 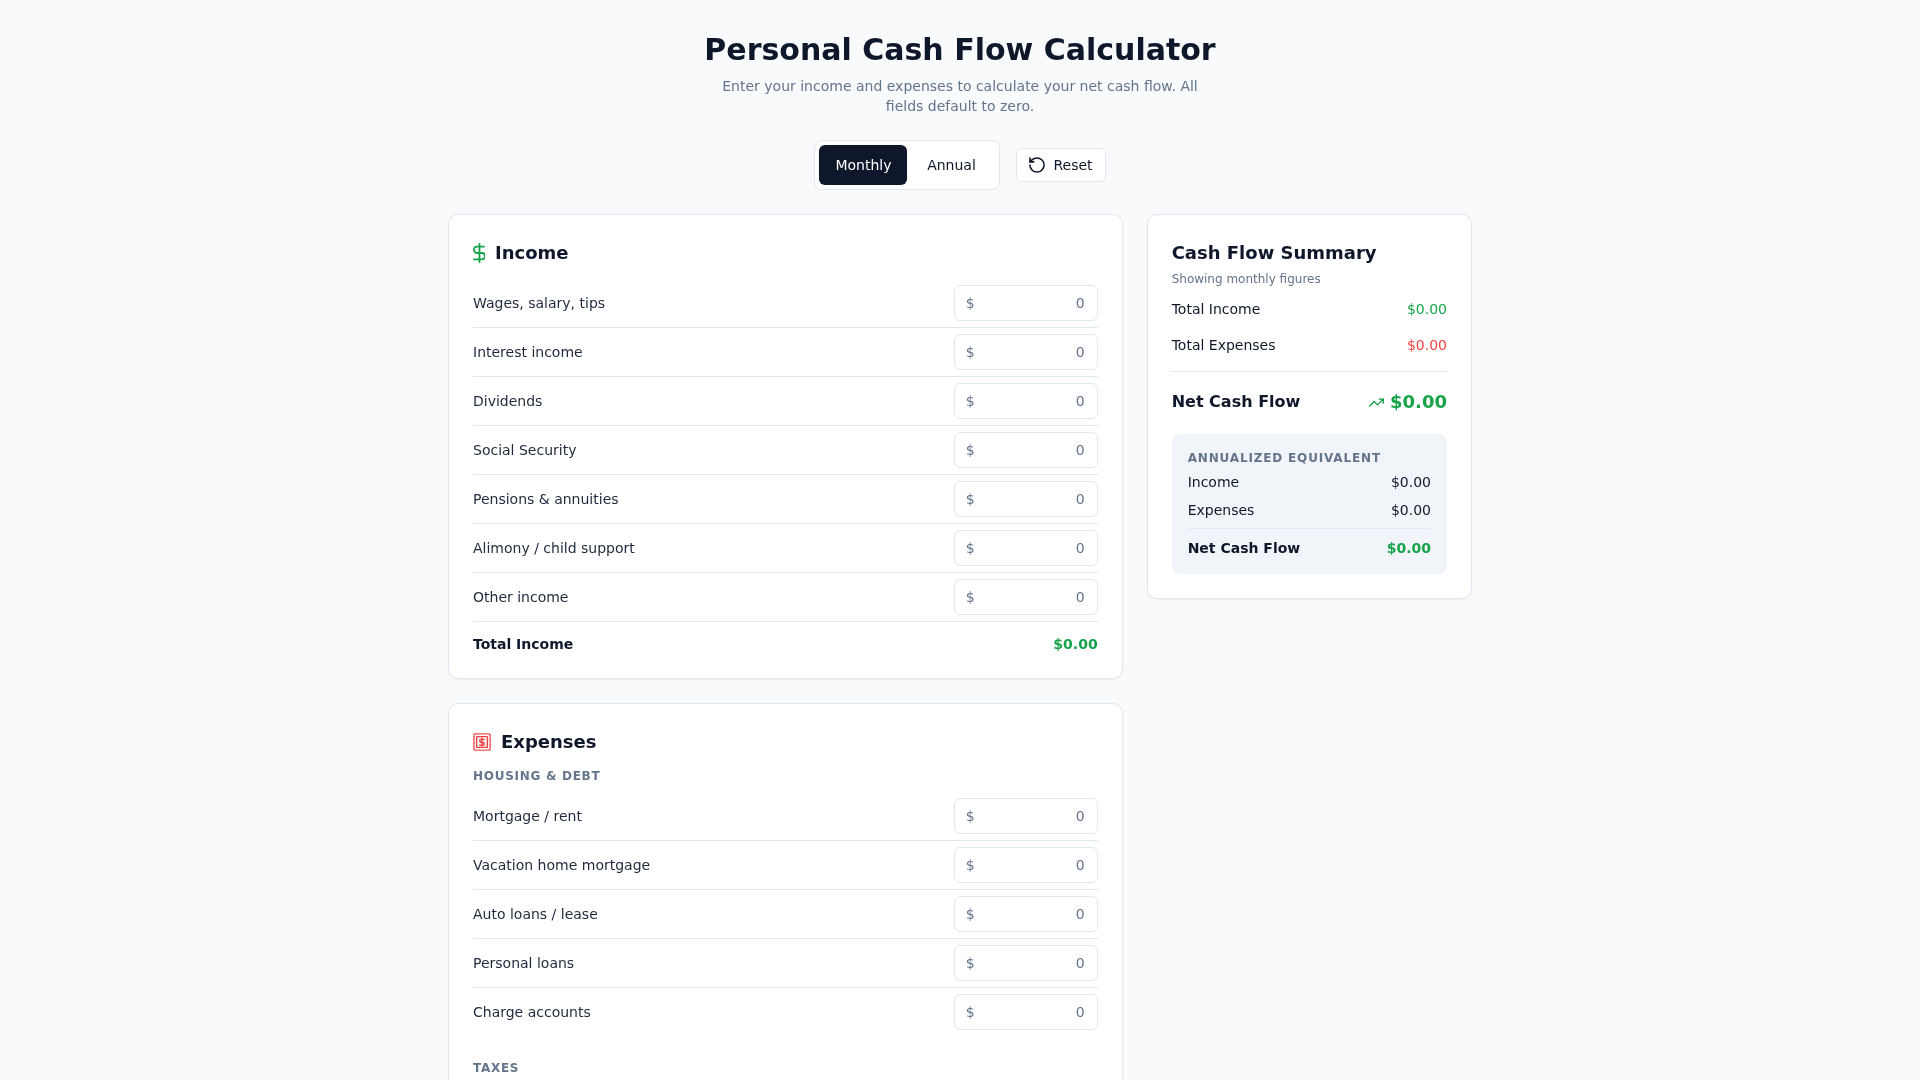 What do you see at coordinates (508, 401) in the screenshot?
I see `field-label: Dividends` at bounding box center [508, 401].